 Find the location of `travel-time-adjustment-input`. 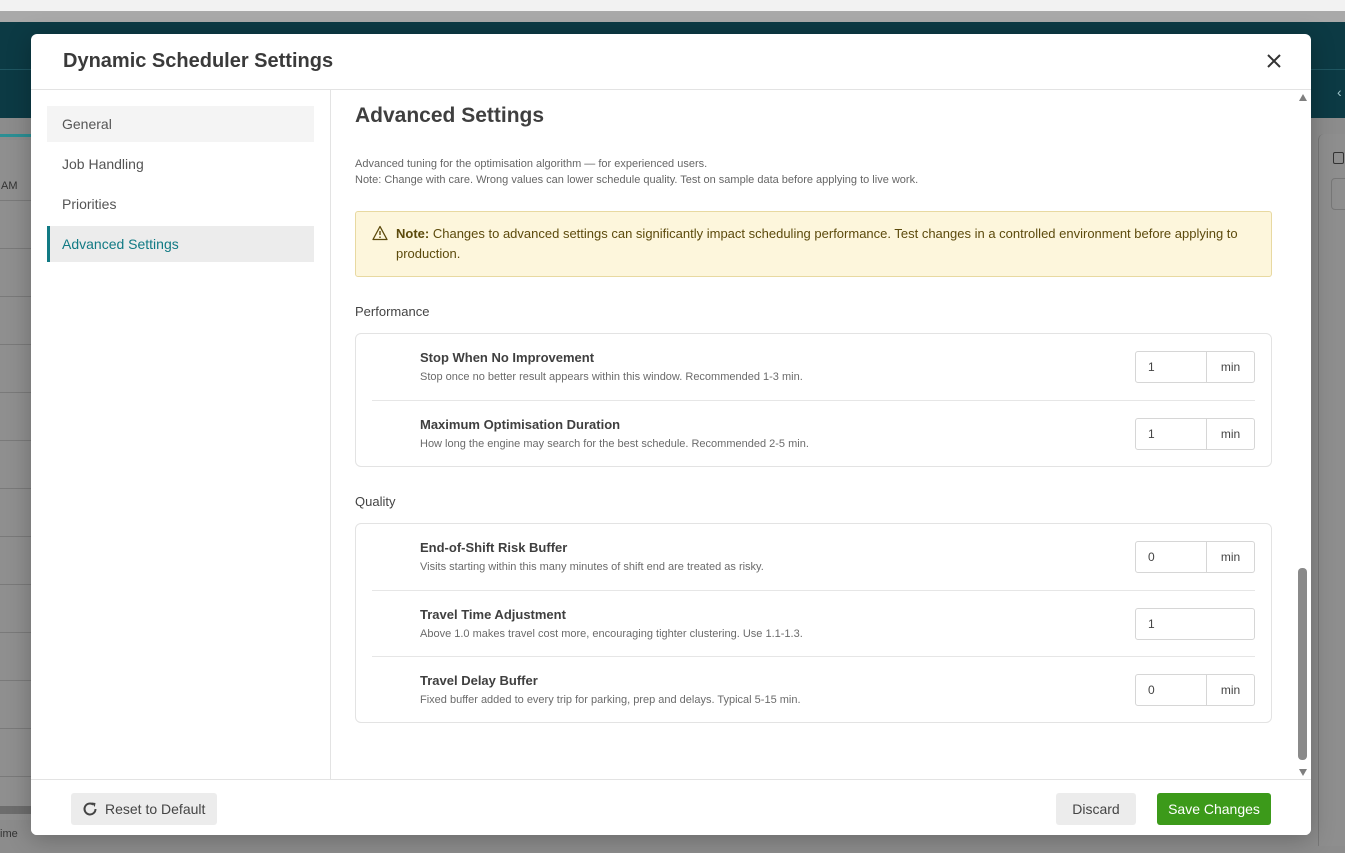

travel-time-adjustment-input is located at coordinates (1195, 624).